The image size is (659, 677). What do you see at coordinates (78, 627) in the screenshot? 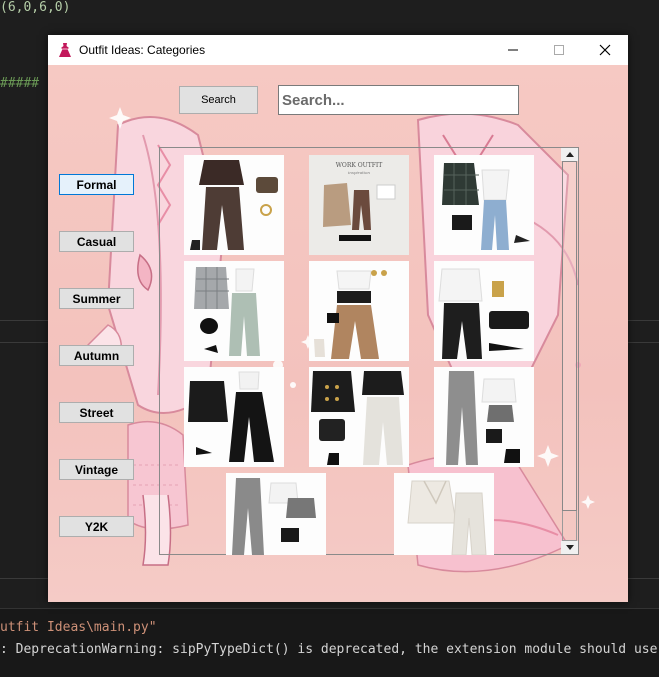
I see `terminal-line-path: utfit Ideas\main.py"` at bounding box center [78, 627].